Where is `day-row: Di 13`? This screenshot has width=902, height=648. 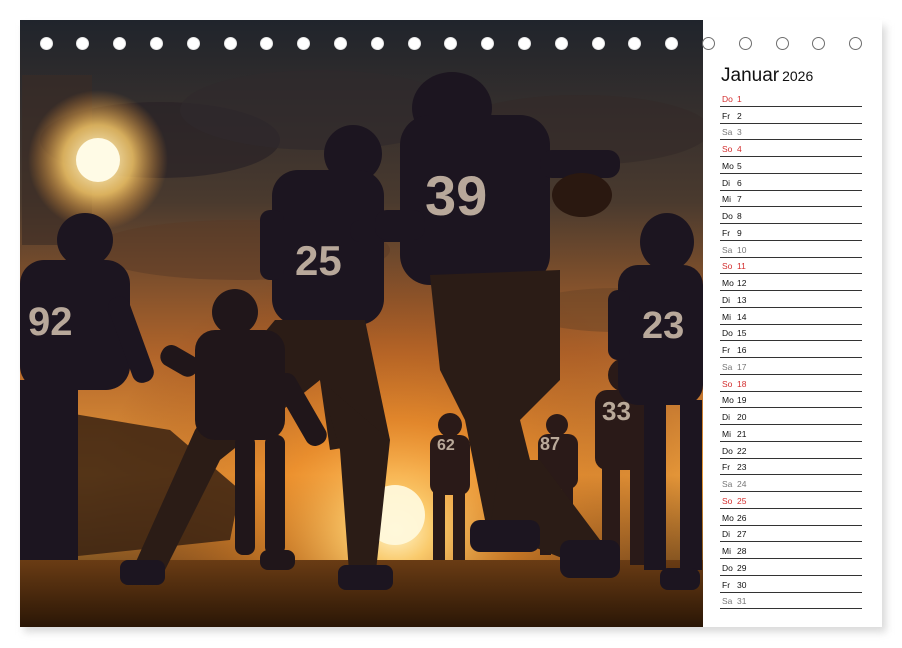
day-row: Di 13 is located at coordinates (791, 299).